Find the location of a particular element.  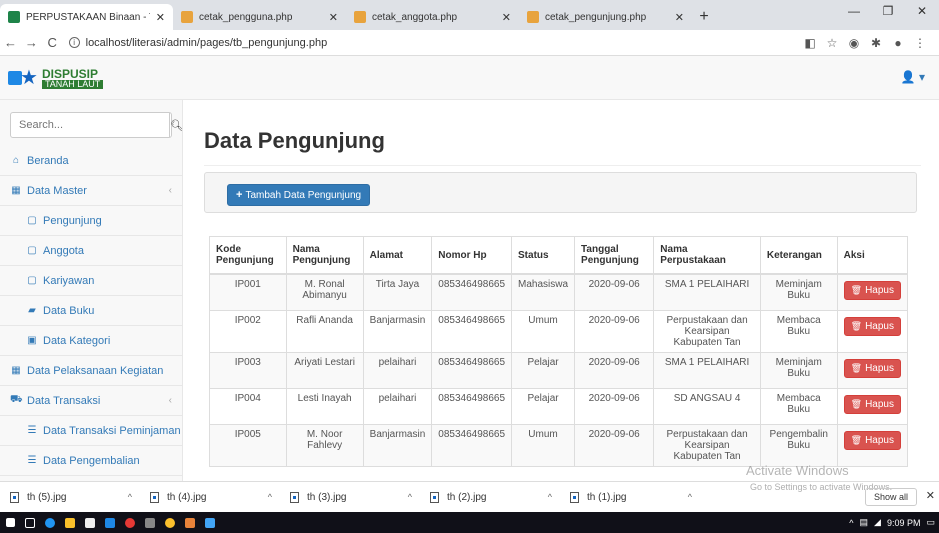

maximize-icon: ❐ is located at coordinates (888, 11).